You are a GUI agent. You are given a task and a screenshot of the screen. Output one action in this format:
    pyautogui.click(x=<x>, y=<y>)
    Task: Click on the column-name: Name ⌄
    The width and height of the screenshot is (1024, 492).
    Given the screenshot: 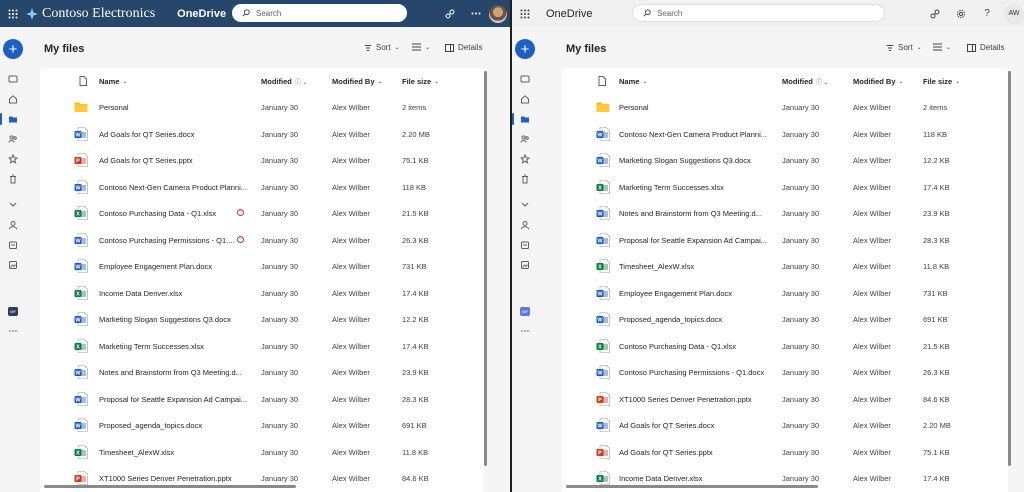 What is the action you would take?
    pyautogui.click(x=113, y=81)
    